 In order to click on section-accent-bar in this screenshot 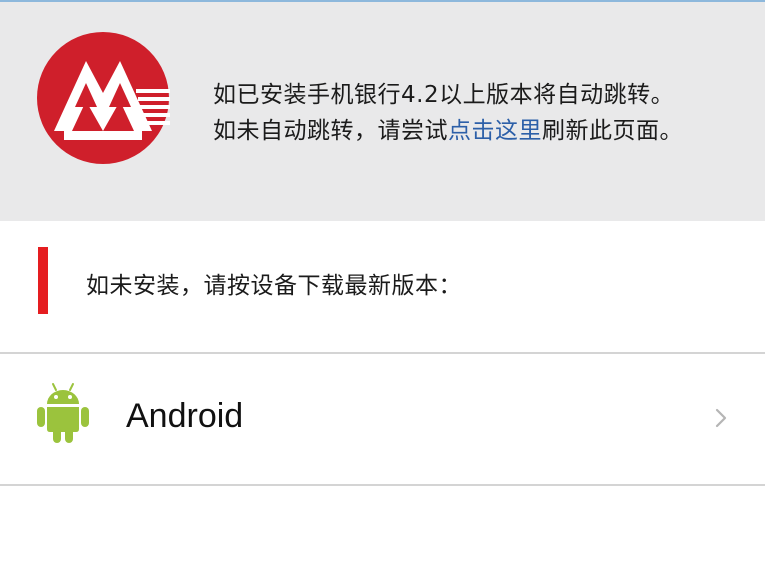, I will do `click(43, 280)`.